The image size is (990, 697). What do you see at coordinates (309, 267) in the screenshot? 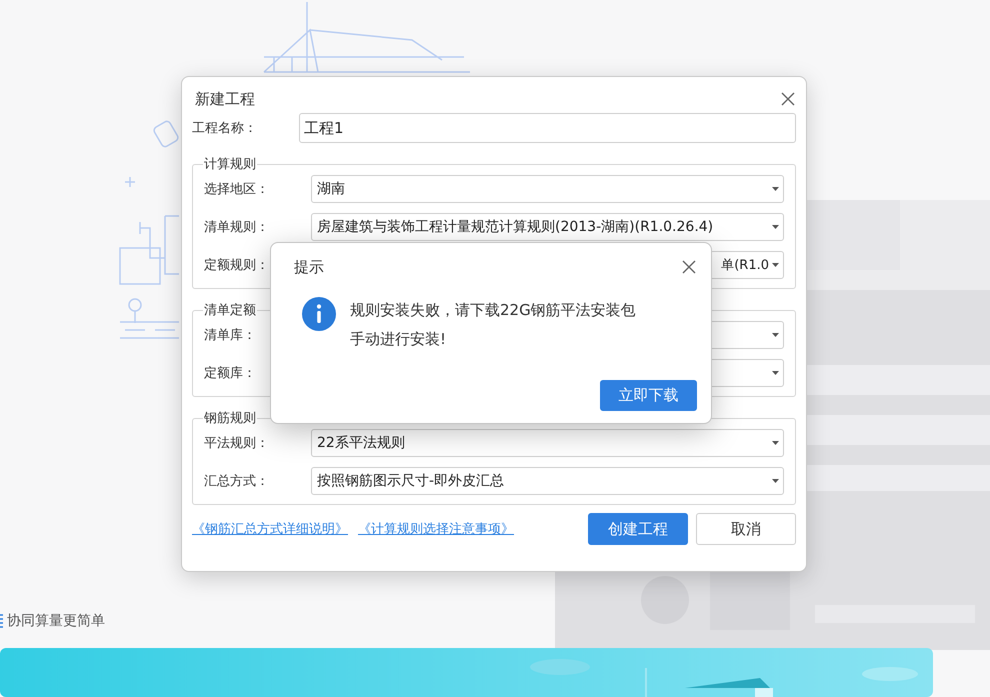
I see `dialog-title: 提示` at bounding box center [309, 267].